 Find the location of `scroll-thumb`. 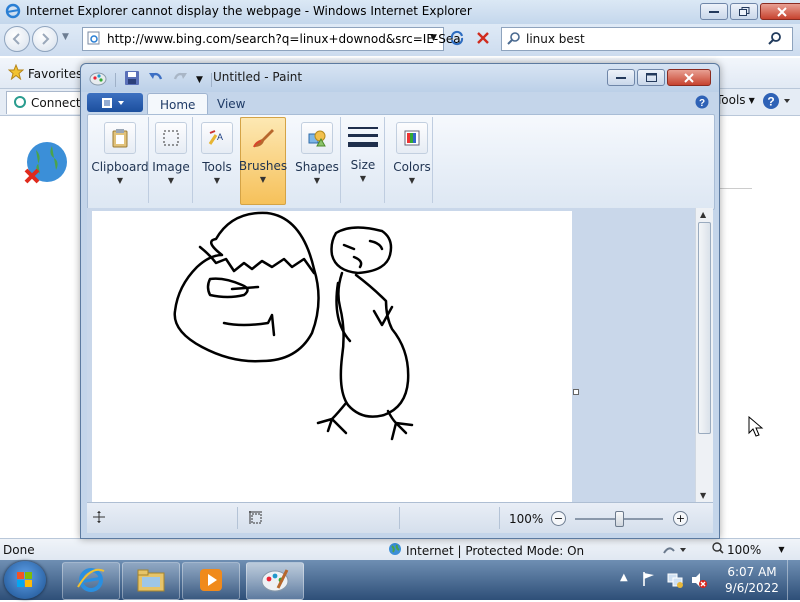

scroll-thumb is located at coordinates (704, 328).